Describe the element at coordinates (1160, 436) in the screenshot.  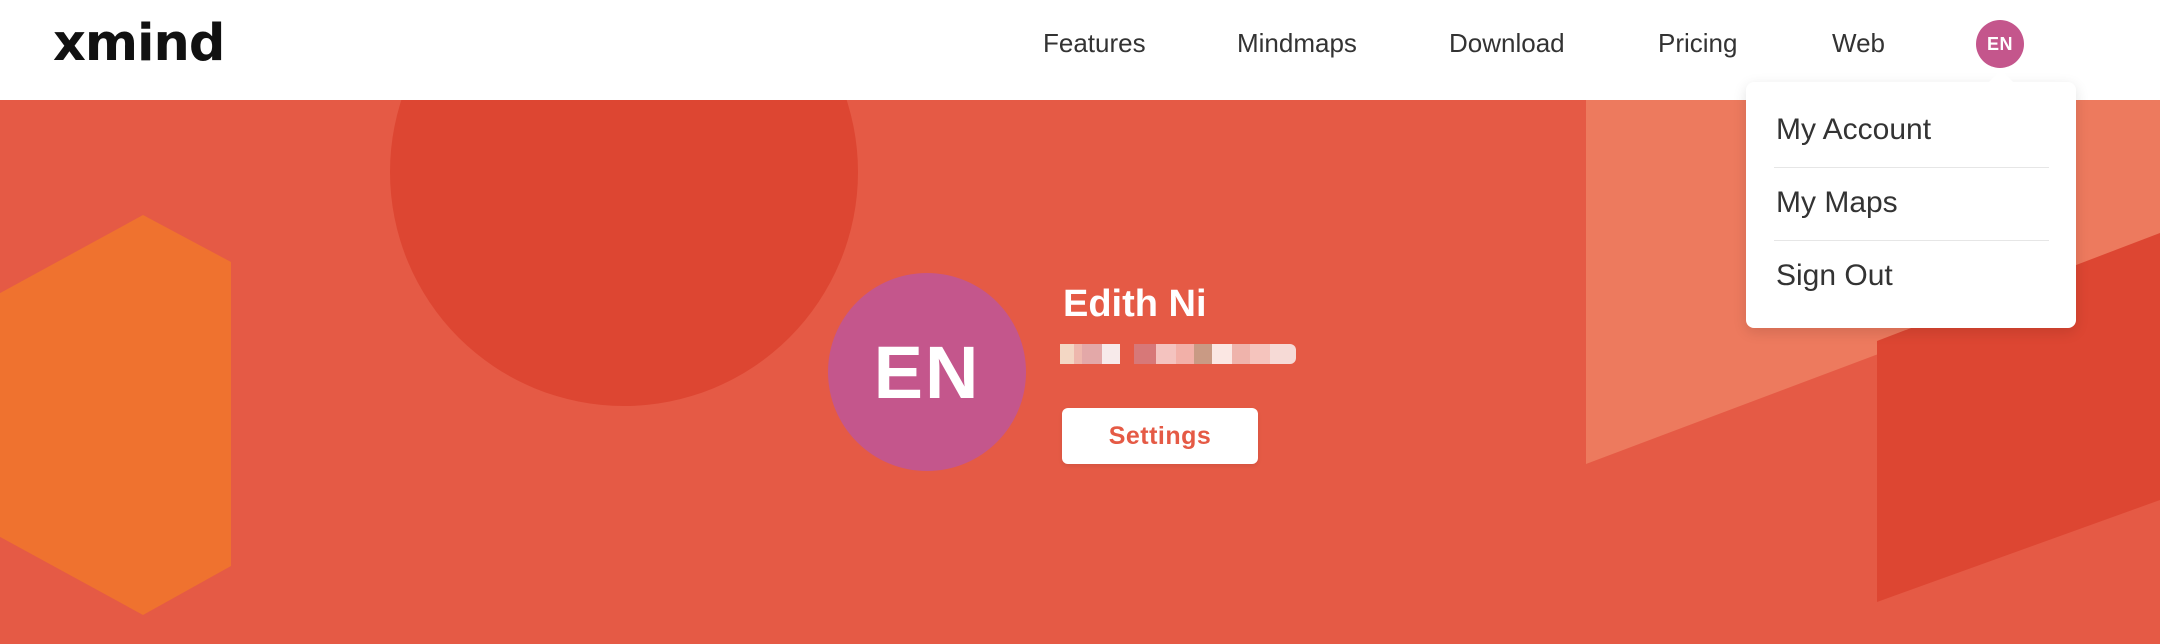
I see `settings-button: Settings` at that location.